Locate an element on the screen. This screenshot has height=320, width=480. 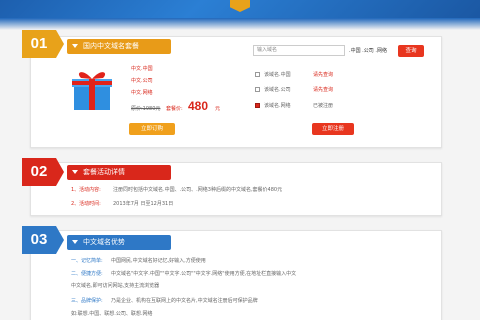
section-3-number: 03 is located at coordinates (43, 240).